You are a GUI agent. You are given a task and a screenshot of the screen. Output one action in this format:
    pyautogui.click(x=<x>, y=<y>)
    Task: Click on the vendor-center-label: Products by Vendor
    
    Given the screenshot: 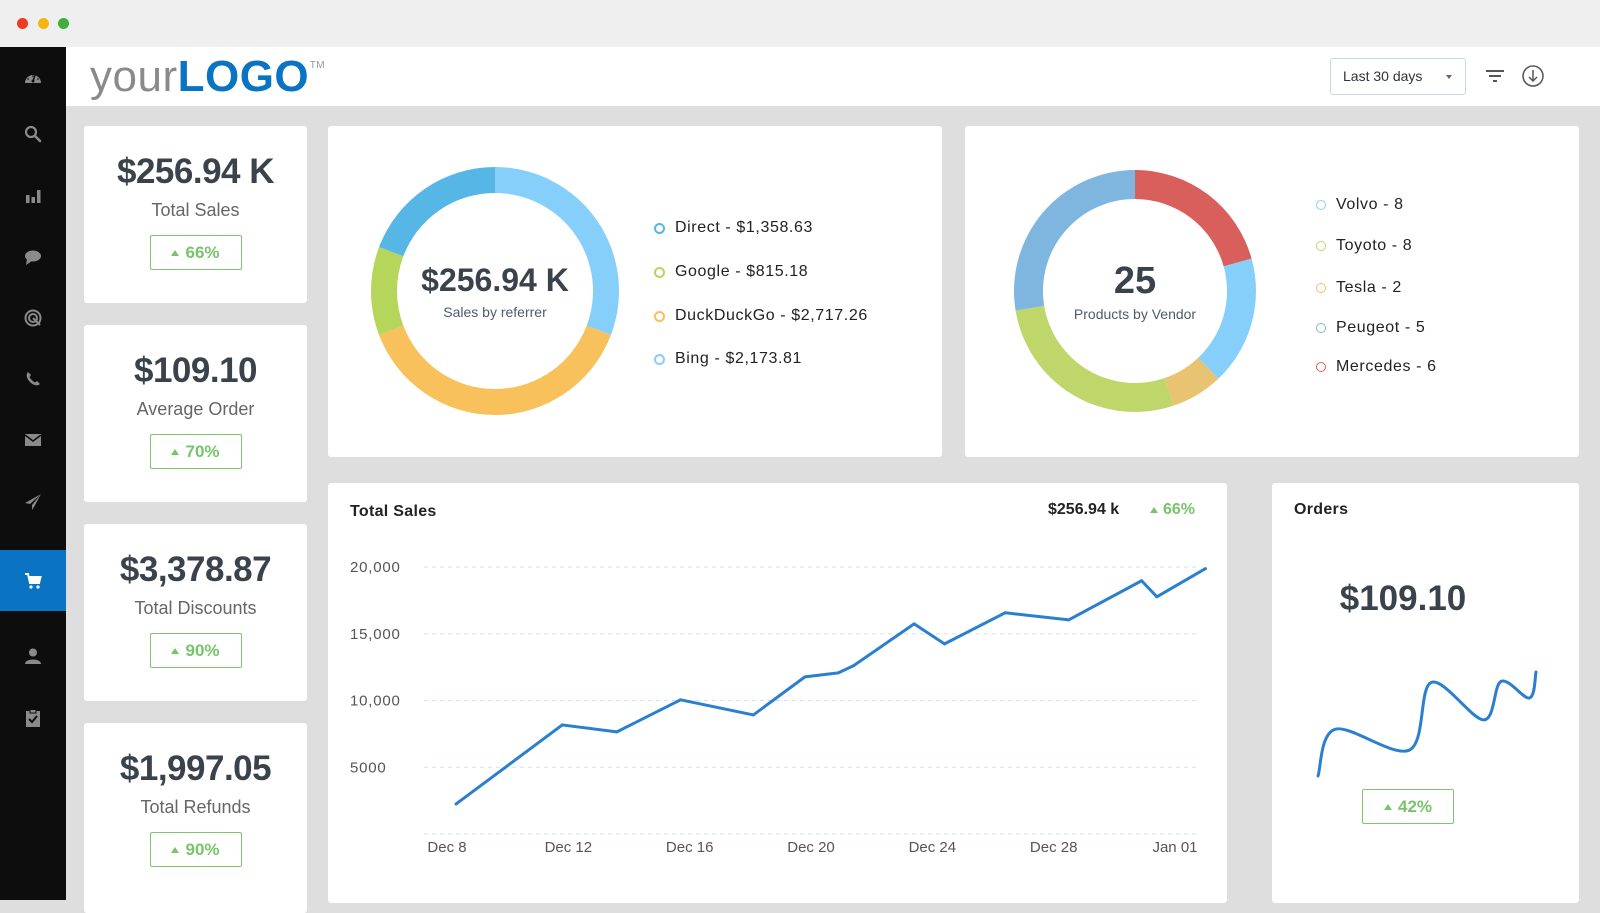 What is the action you would take?
    pyautogui.click(x=1135, y=314)
    